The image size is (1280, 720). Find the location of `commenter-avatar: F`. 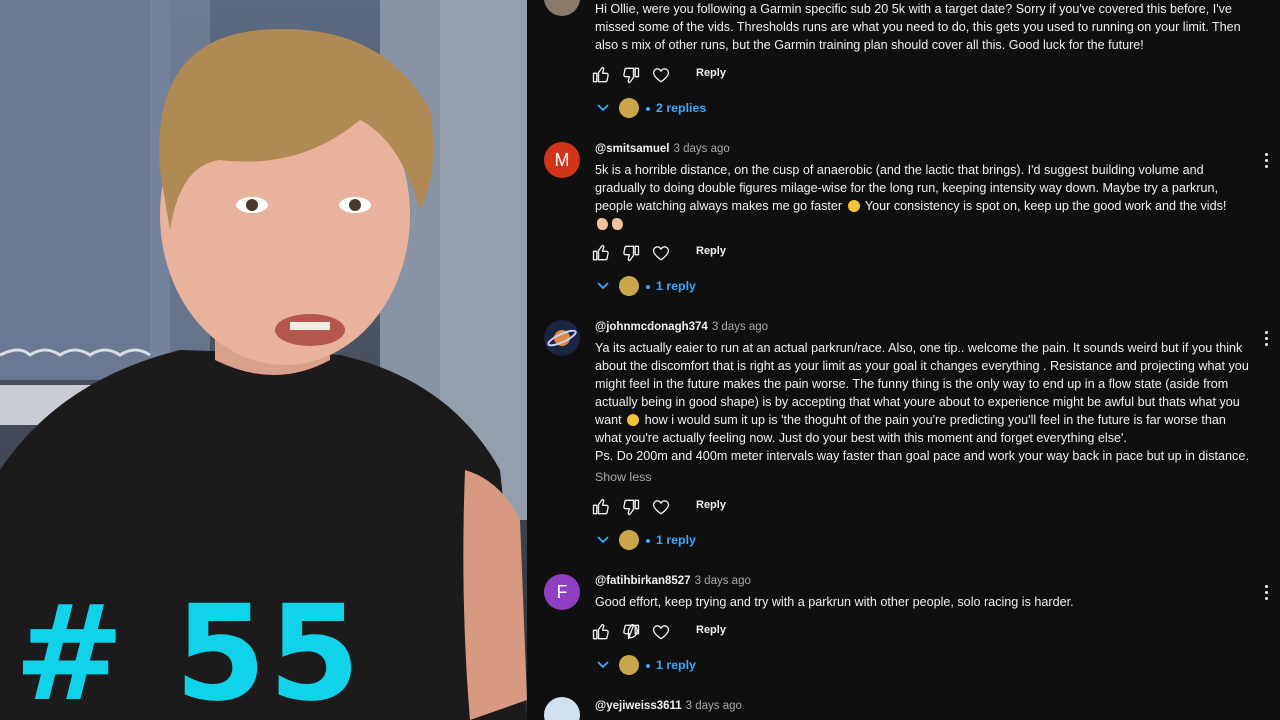

commenter-avatar: F is located at coordinates (562, 592).